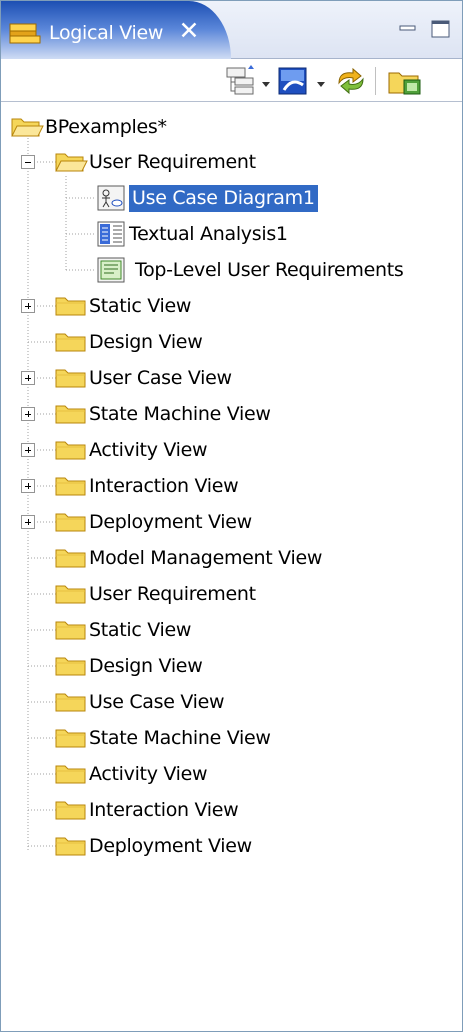 This screenshot has height=1032, width=463. What do you see at coordinates (106, 33) in the screenshot?
I see `tab-title: Logical View` at bounding box center [106, 33].